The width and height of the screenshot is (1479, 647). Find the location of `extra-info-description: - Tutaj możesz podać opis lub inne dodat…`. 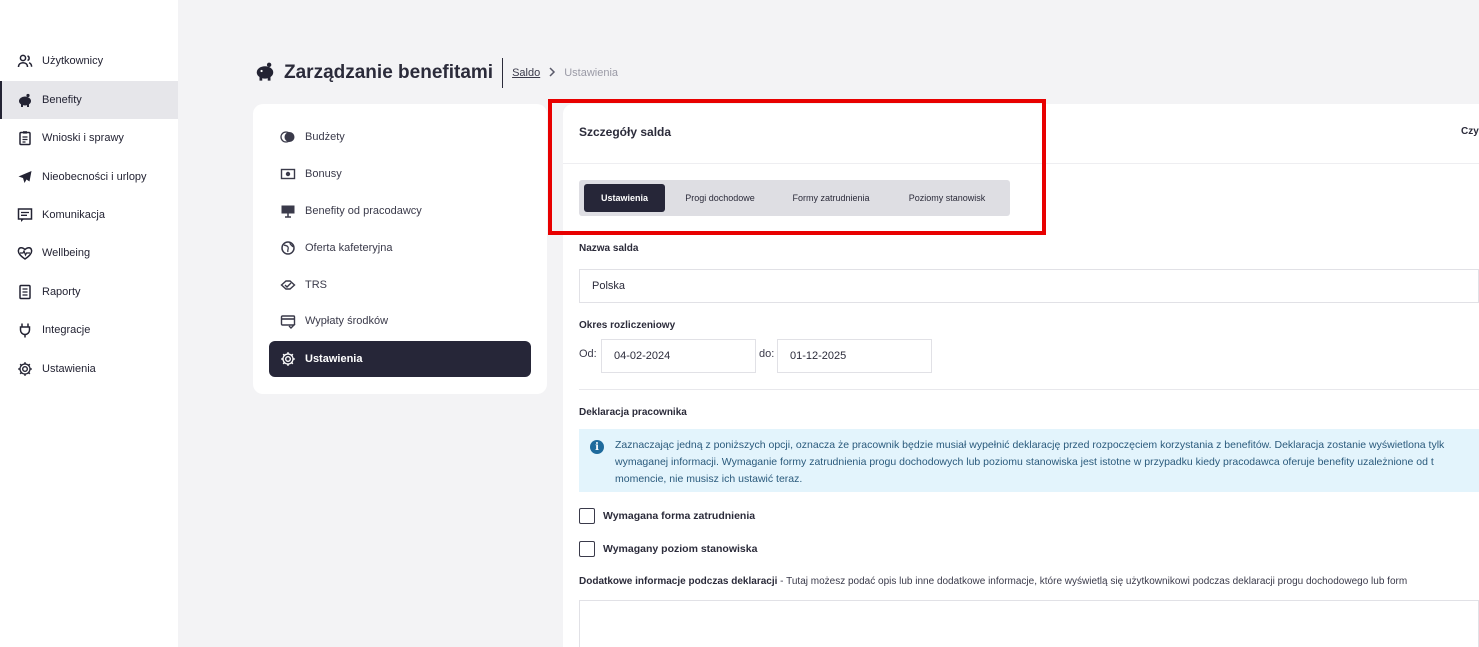

extra-info-description: - Tutaj możesz podać opis lub inne dodat… is located at coordinates (1092, 581).